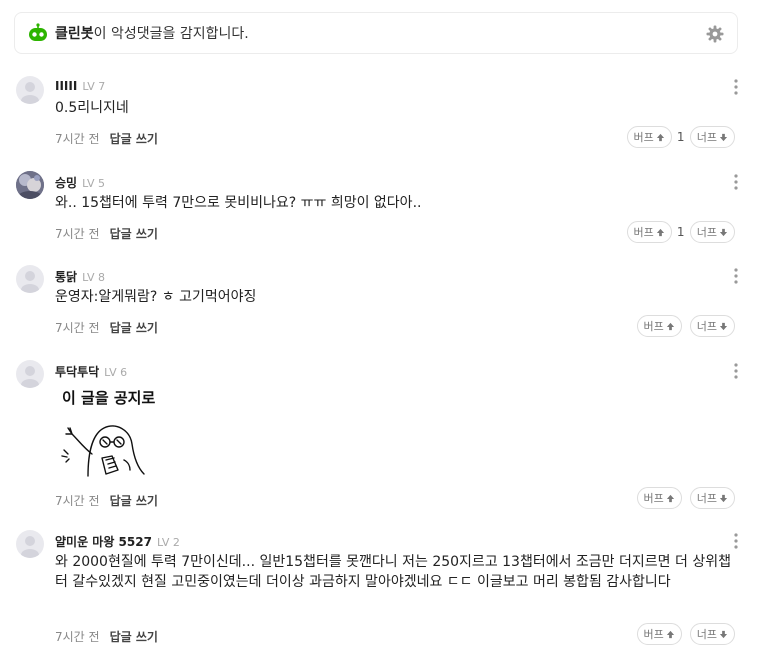 The image size is (760, 665). I want to click on gear-icon, so click(715, 34).